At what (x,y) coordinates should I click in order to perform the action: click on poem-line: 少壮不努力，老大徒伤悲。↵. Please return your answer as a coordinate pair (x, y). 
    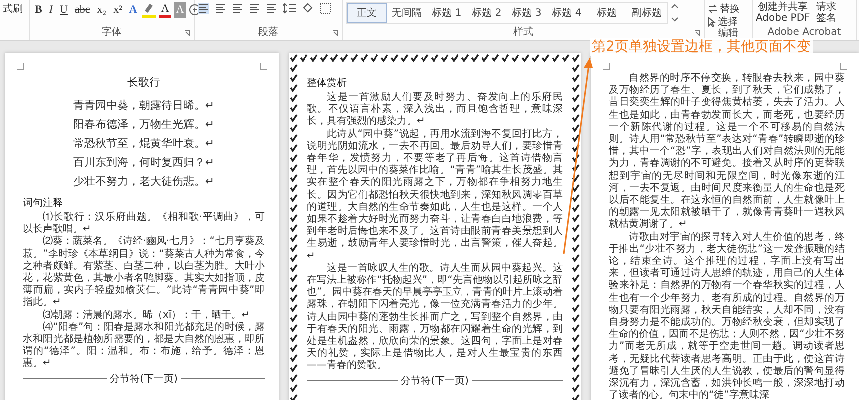
    Looking at the image, I should click on (144, 182).